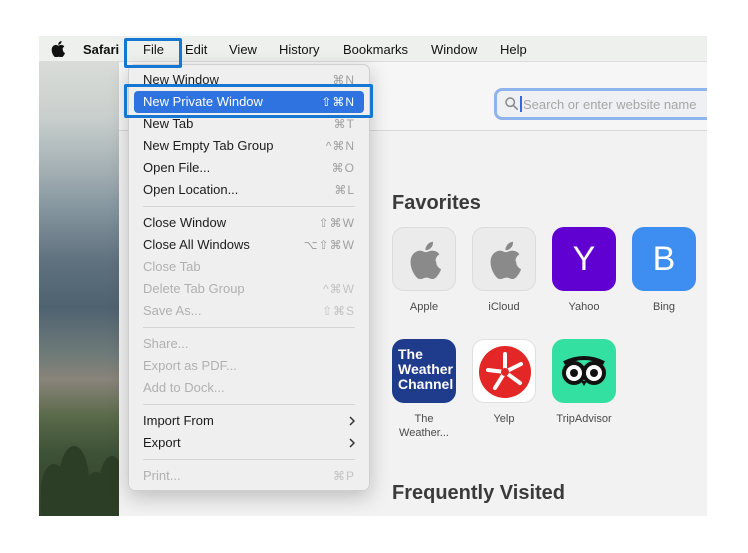 The width and height of the screenshot is (748, 553). I want to click on menu-item-label: Import From, so click(178, 420).